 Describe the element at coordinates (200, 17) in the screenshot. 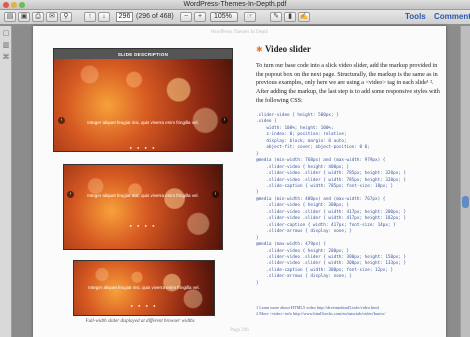

I see `zoom-in-icon: +` at that location.